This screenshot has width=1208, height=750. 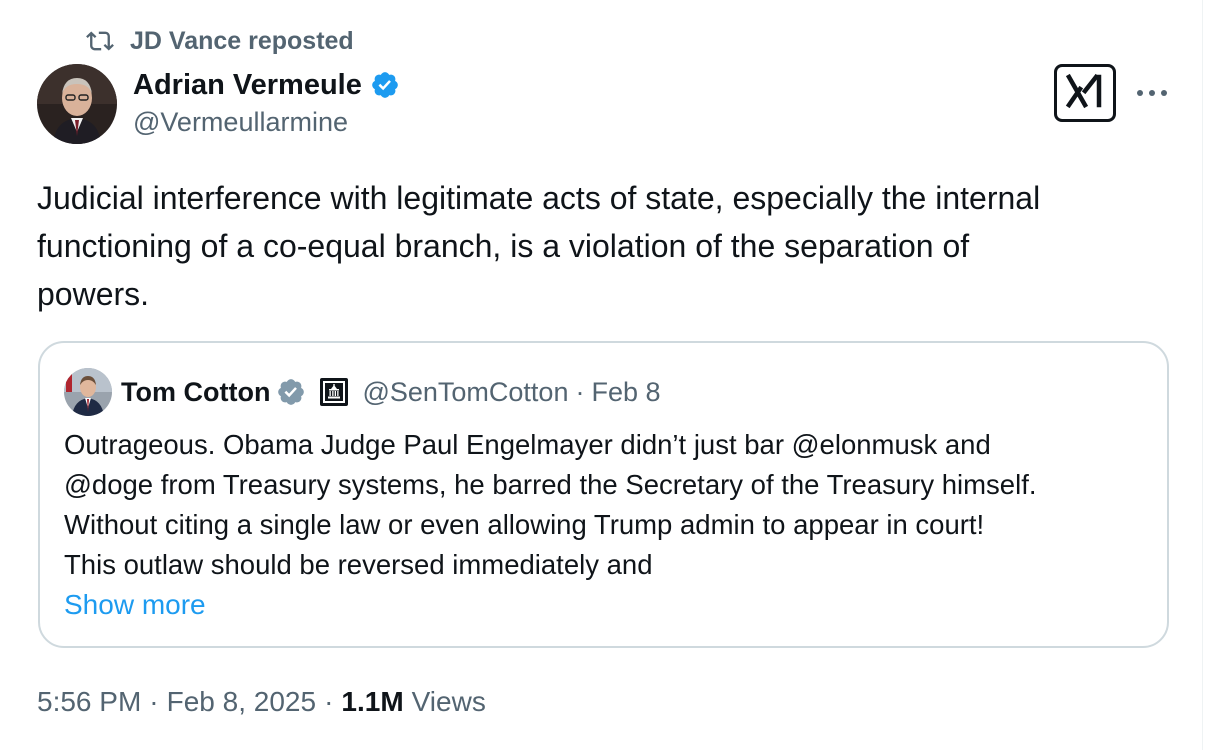 I want to click on author-handle: @Vermeullarmine, so click(x=267, y=122).